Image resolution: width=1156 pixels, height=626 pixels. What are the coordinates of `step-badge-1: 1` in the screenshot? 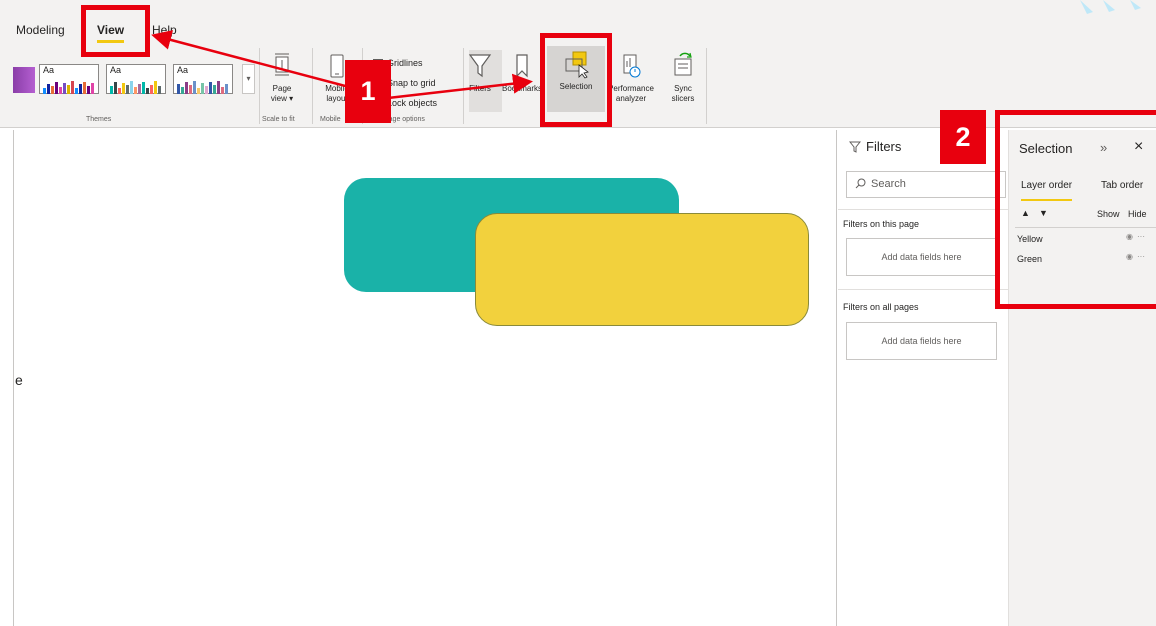 It's located at (368, 91).